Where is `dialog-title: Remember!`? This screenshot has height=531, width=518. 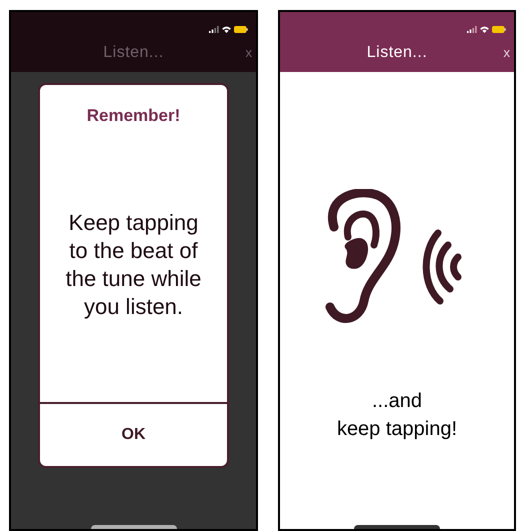 dialog-title: Remember! is located at coordinates (133, 116).